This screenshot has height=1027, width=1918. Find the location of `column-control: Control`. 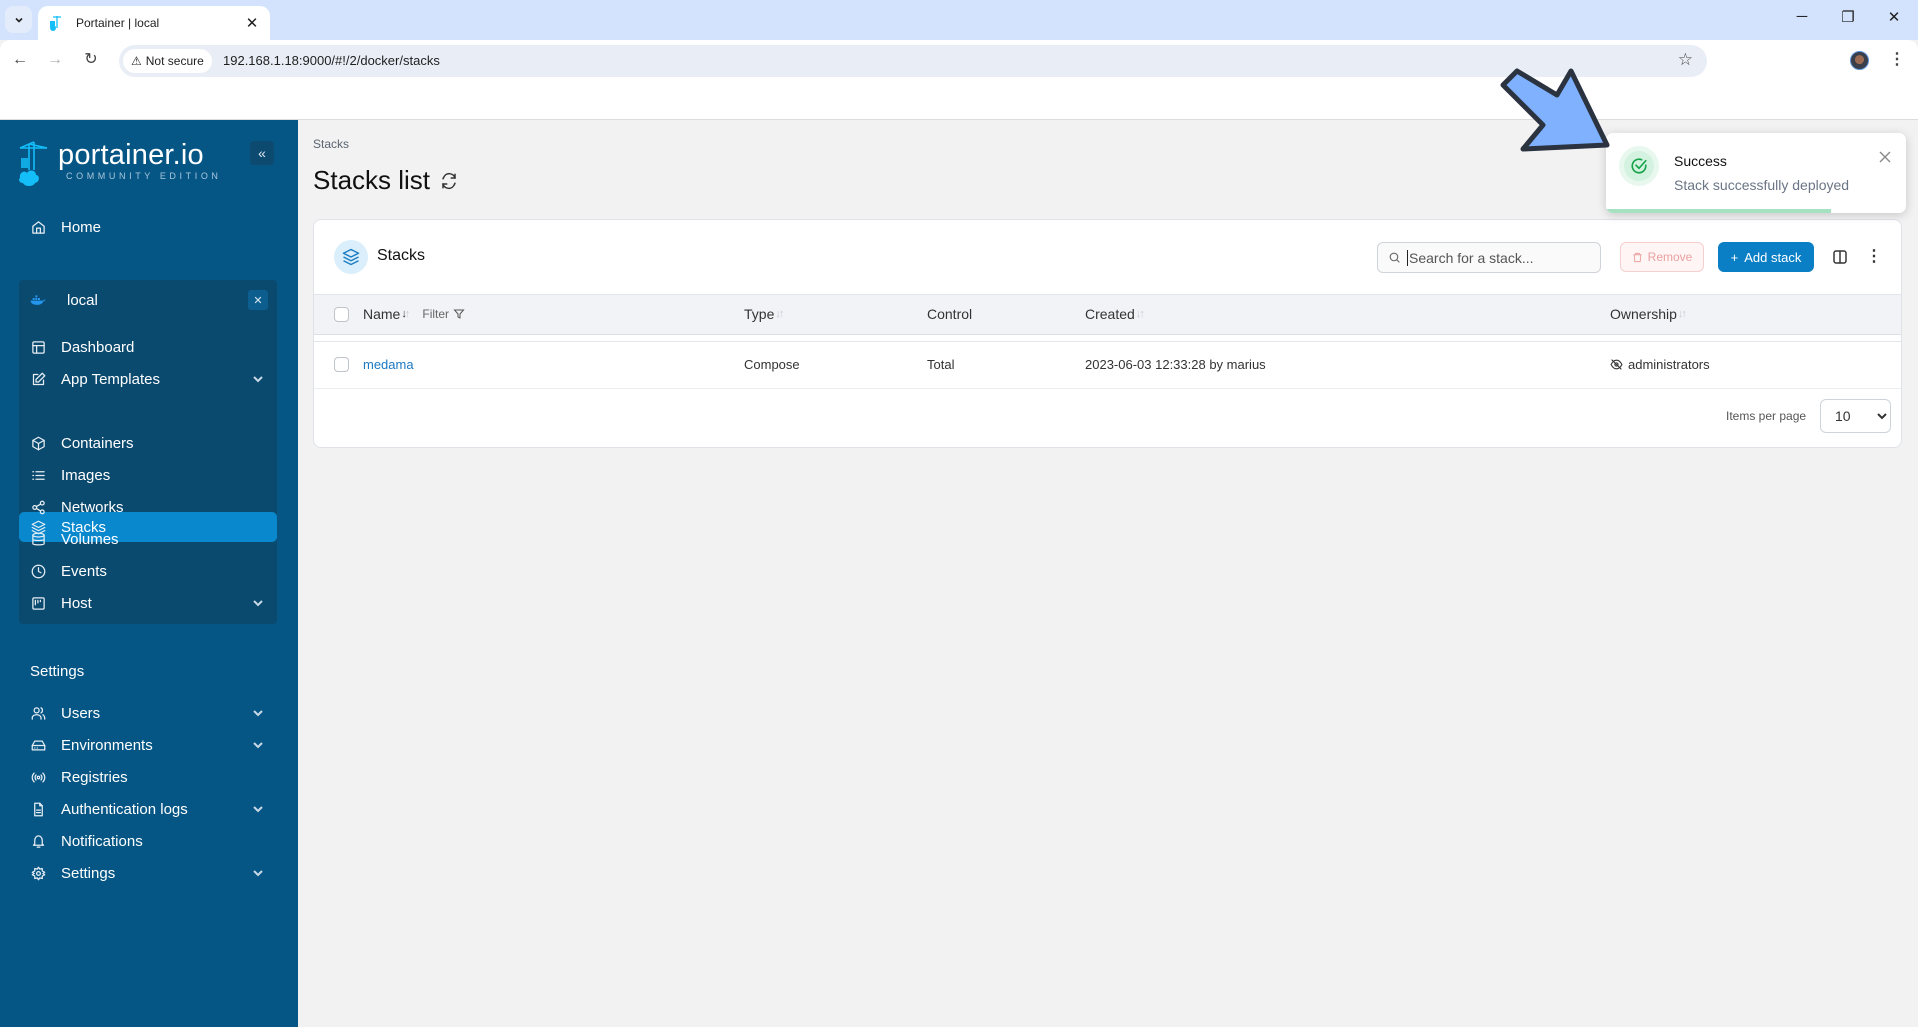

column-control: Control is located at coordinates (949, 314).